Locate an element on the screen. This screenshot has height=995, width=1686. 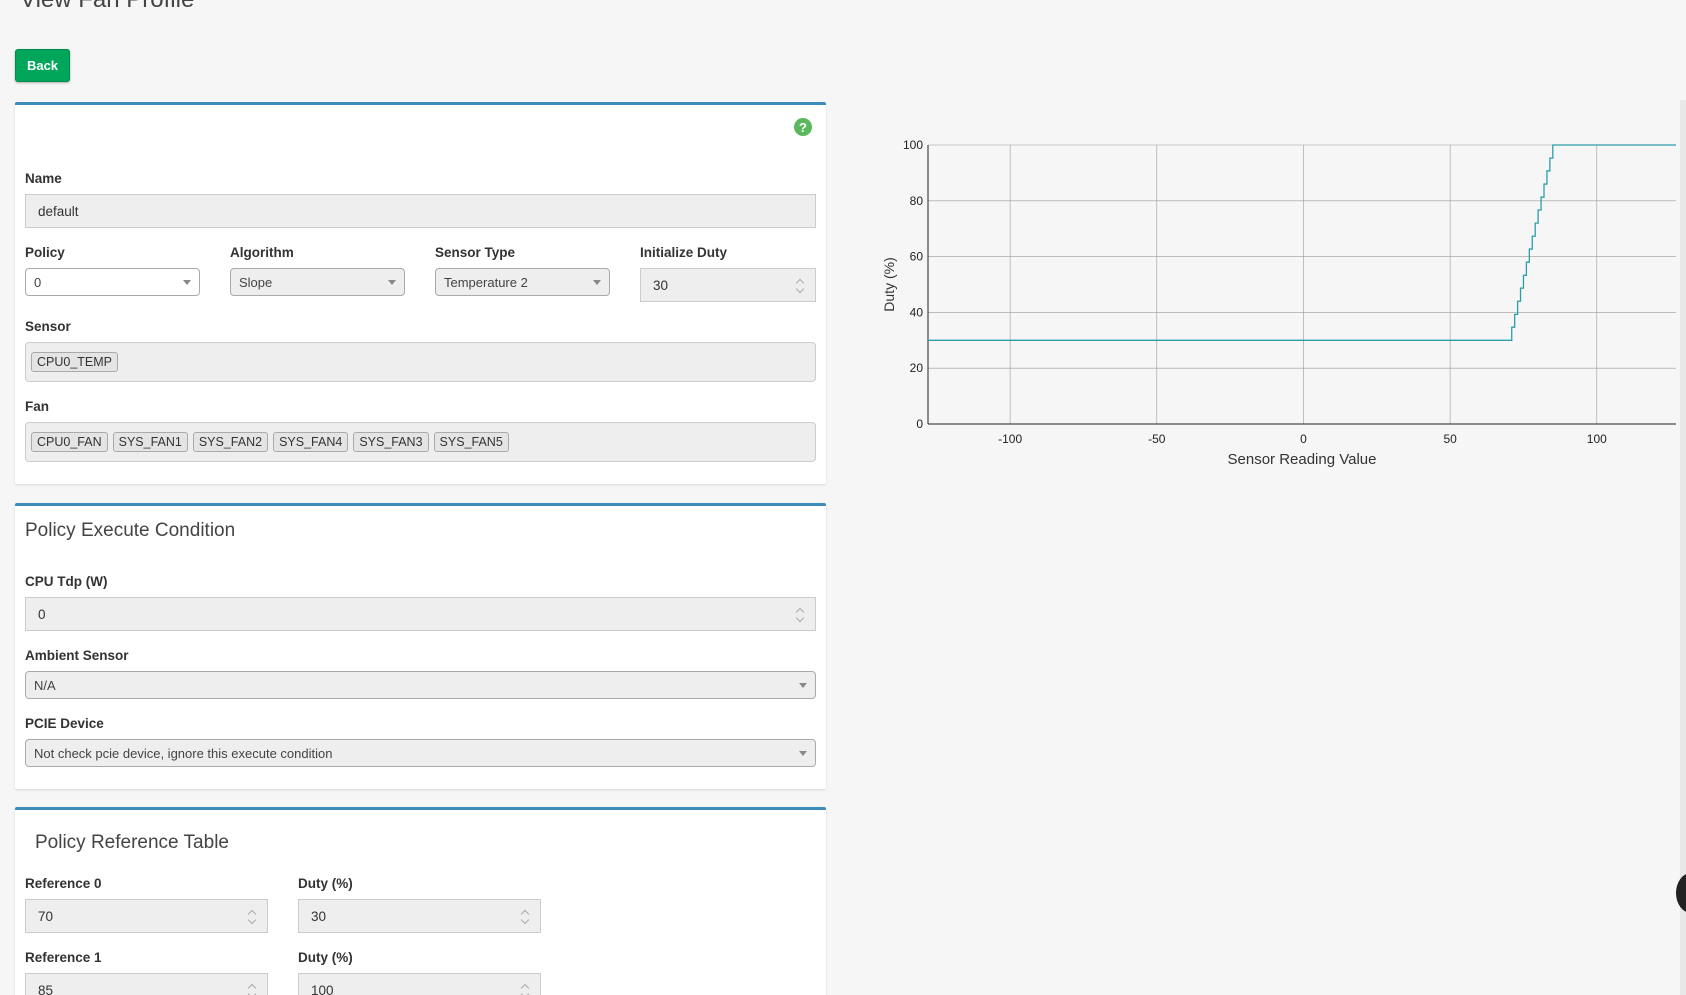
algorithm-label: Algorithm is located at coordinates (262, 252).